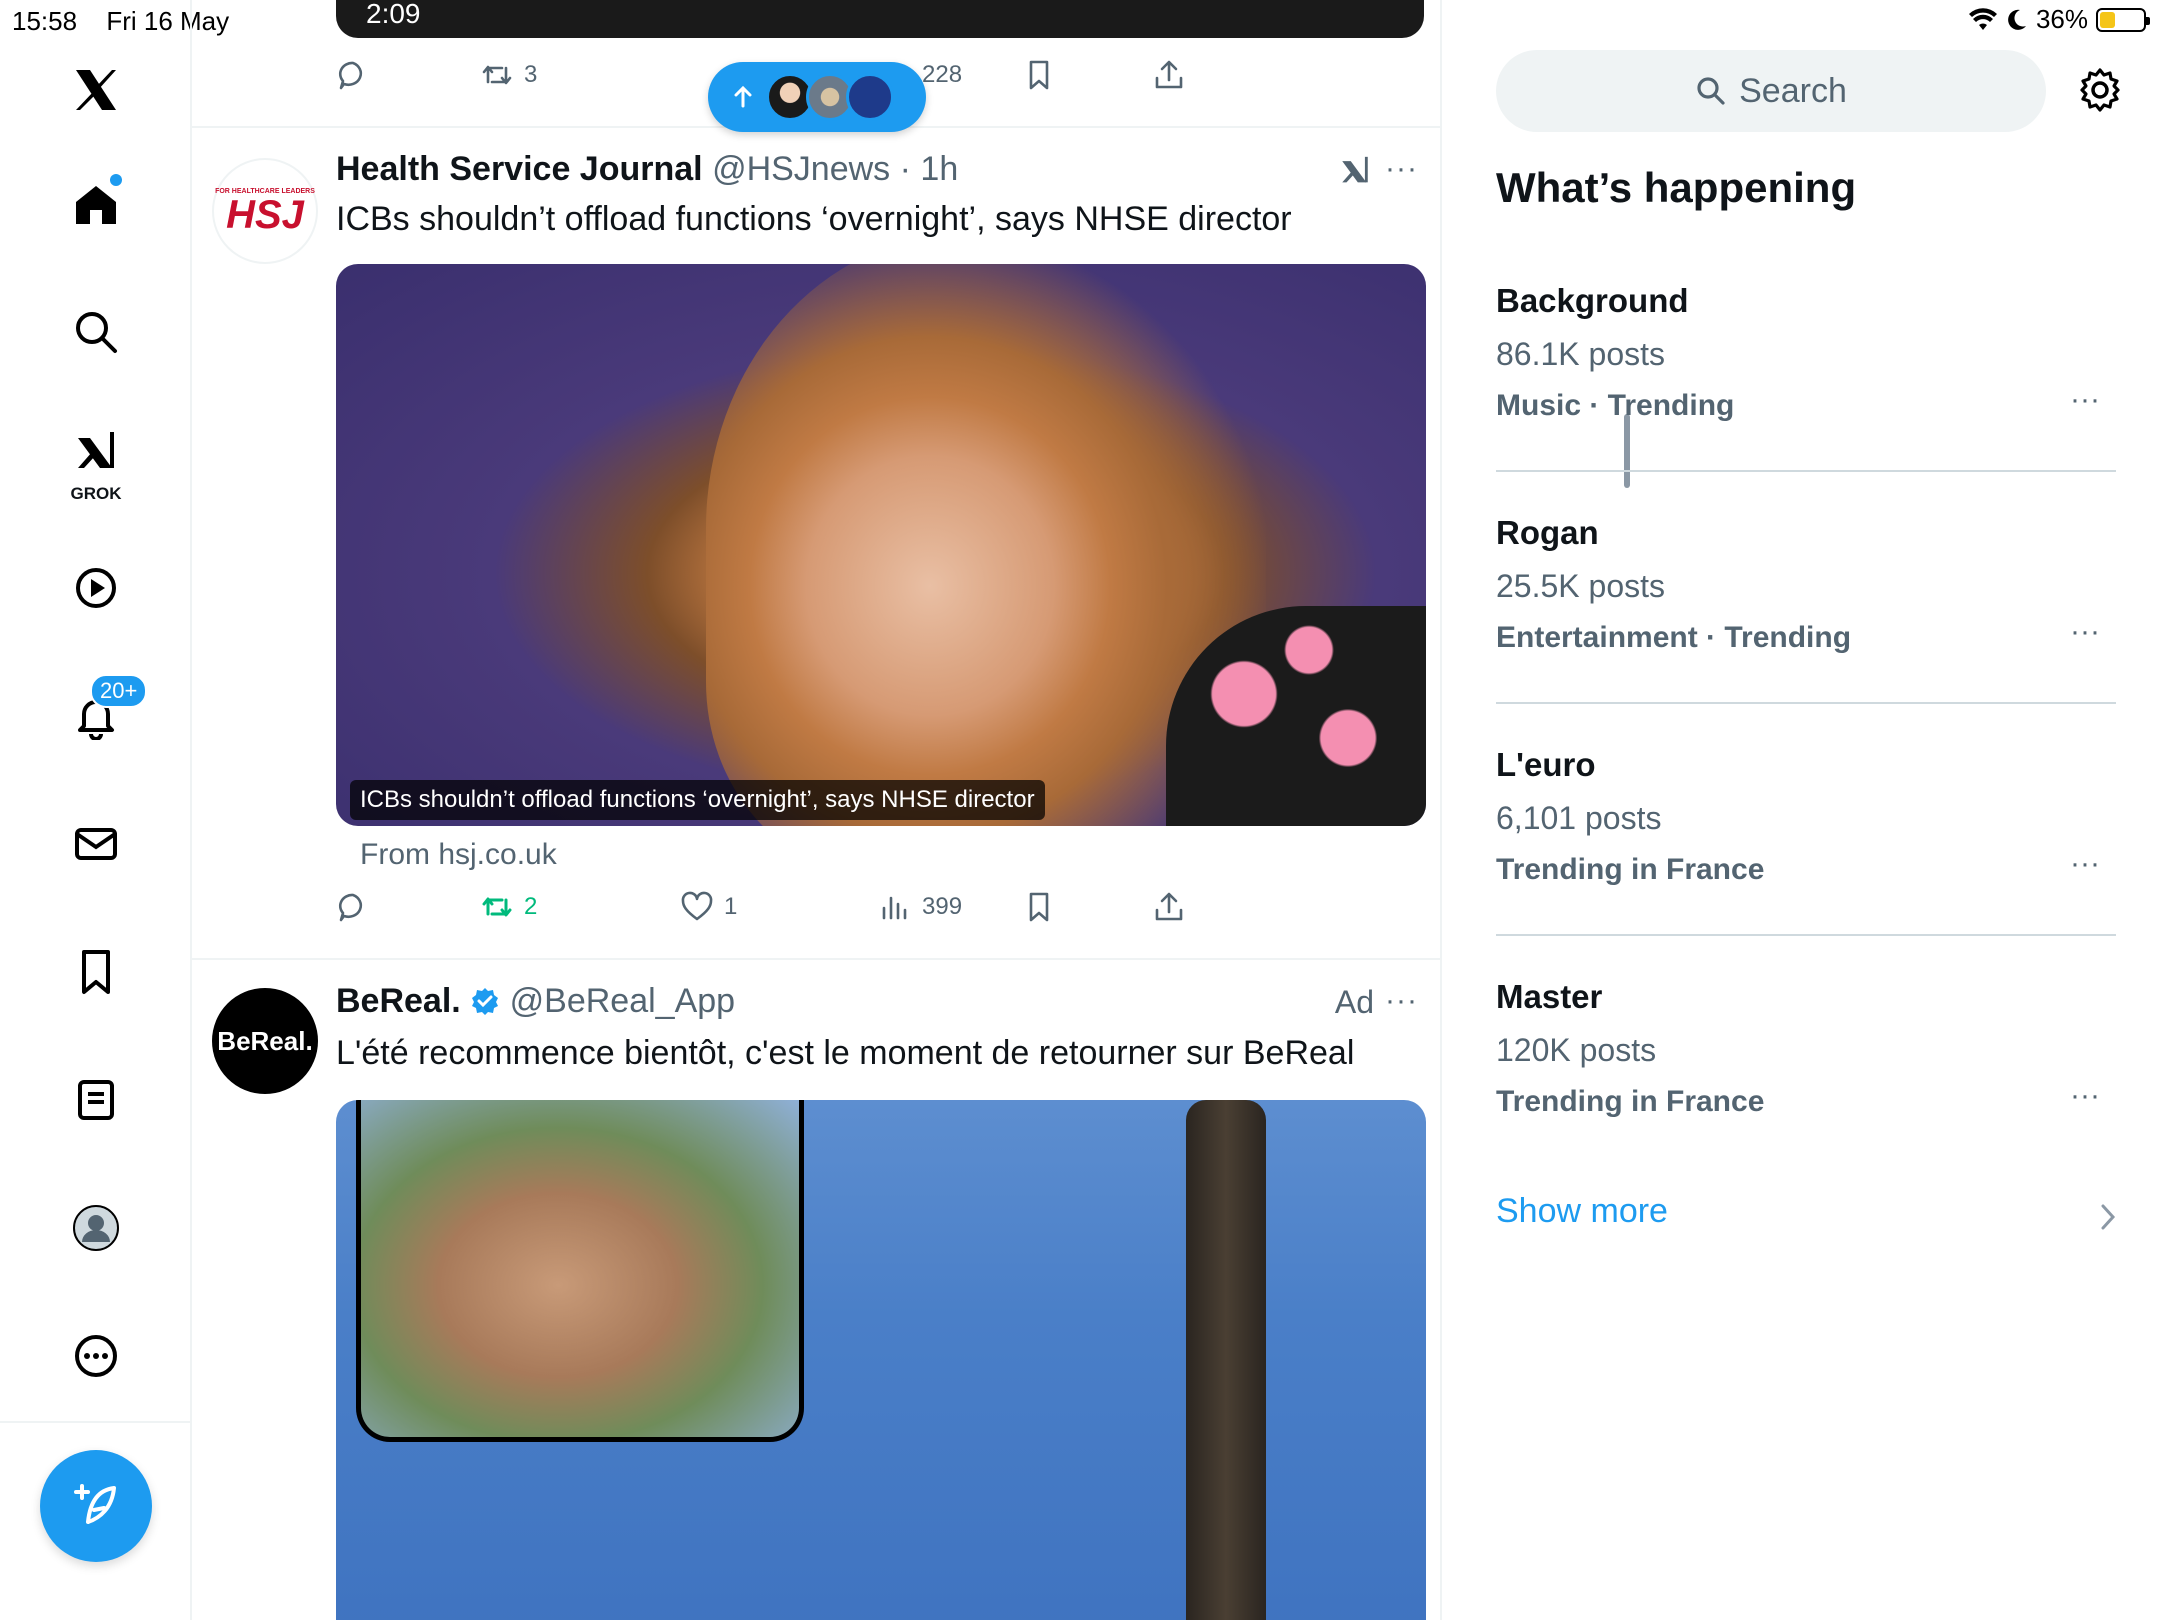 The image size is (2160, 1620). I want to click on nav-divider, so click(96, 1422).